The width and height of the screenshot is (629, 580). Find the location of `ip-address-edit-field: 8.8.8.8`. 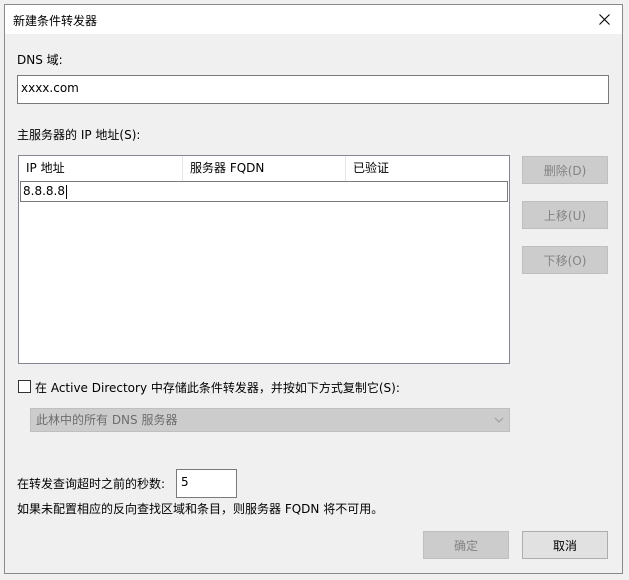

ip-address-edit-field: 8.8.8.8 is located at coordinates (264, 191).